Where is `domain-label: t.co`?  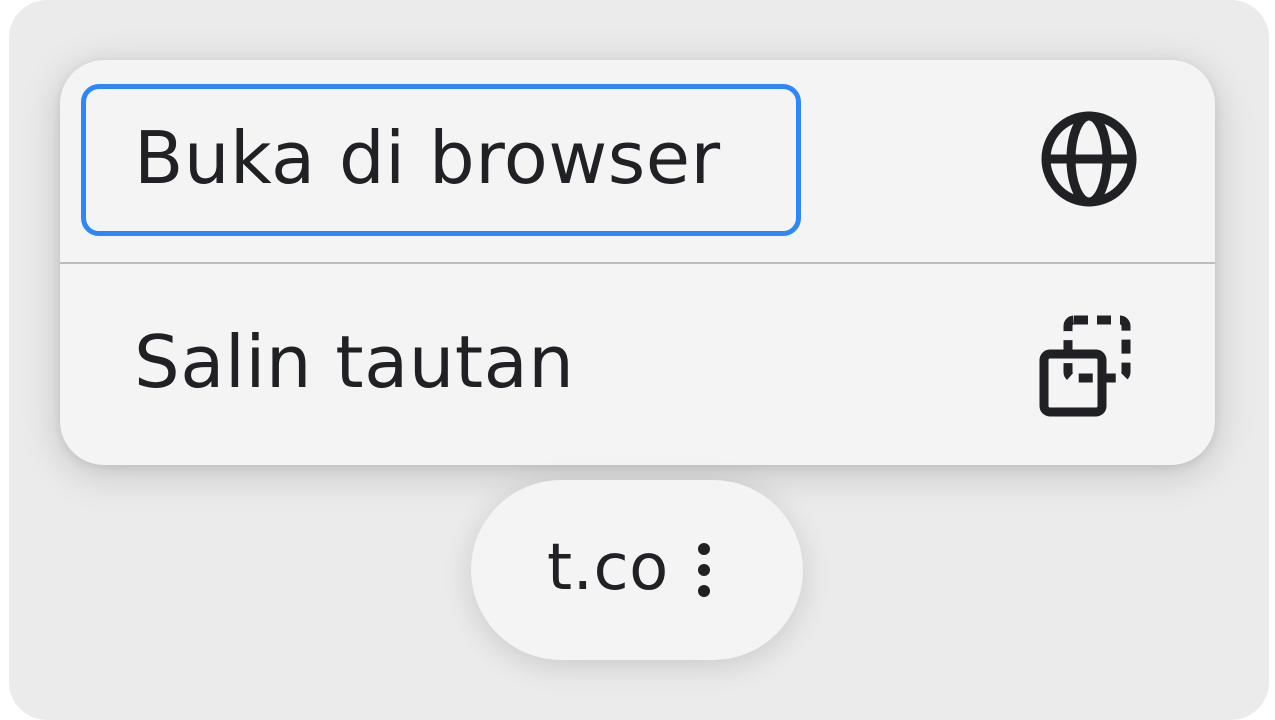 domain-label: t.co is located at coordinates (608, 568).